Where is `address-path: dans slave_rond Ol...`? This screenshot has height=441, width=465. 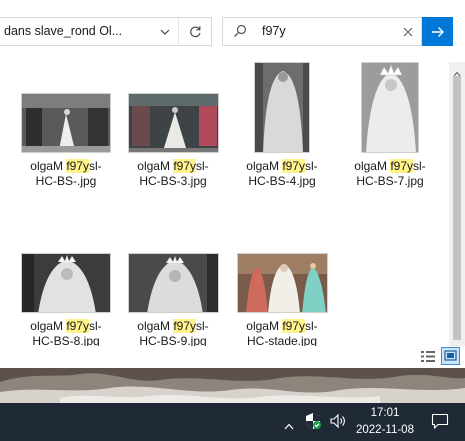 address-path: dans slave_rond Ol... is located at coordinates (63, 31).